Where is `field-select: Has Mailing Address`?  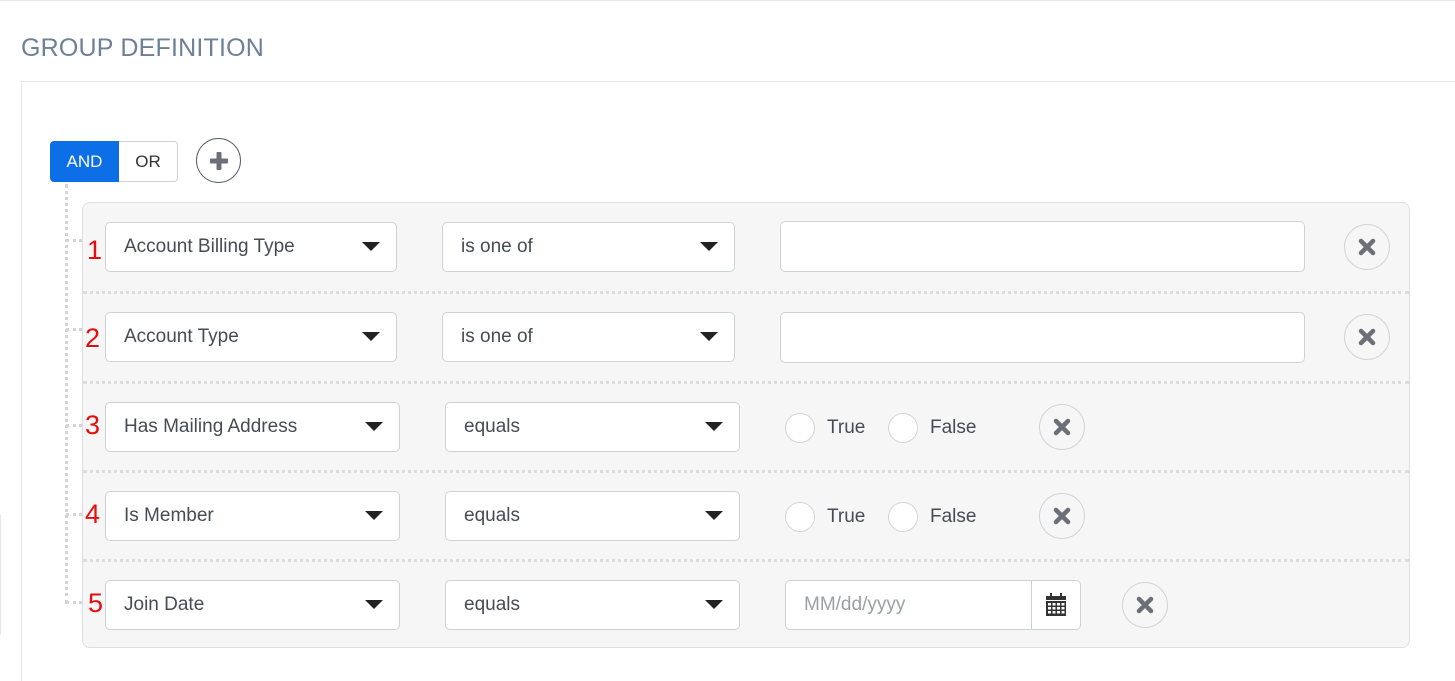 field-select: Has Mailing Address is located at coordinates (252, 427).